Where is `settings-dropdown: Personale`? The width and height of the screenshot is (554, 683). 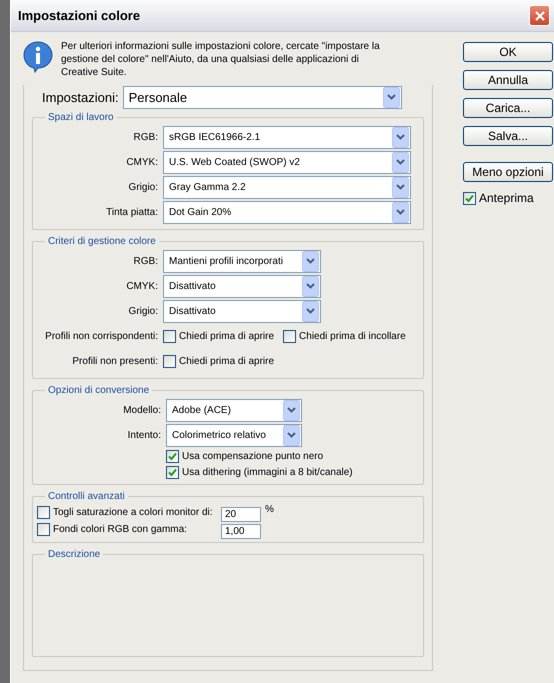 settings-dropdown: Personale is located at coordinates (262, 97).